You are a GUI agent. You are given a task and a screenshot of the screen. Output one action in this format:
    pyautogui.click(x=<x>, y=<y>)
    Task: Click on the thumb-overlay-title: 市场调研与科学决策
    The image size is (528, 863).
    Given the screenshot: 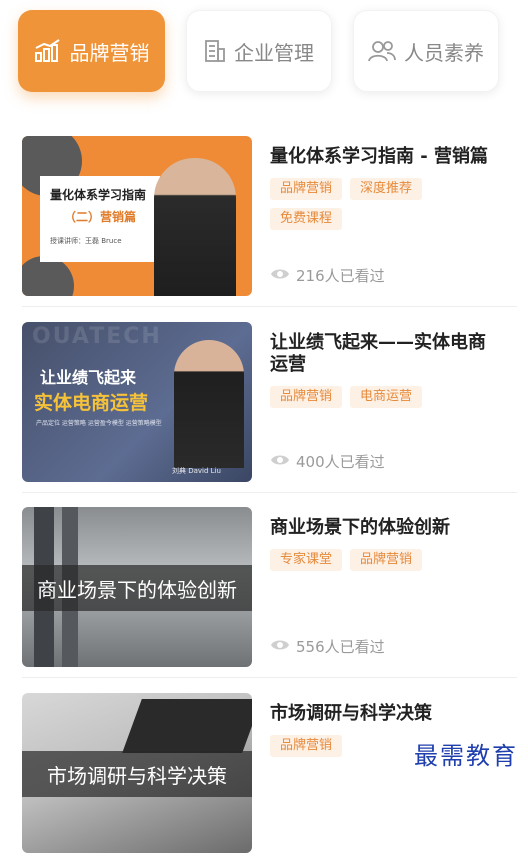 What is the action you would take?
    pyautogui.click(x=137, y=774)
    